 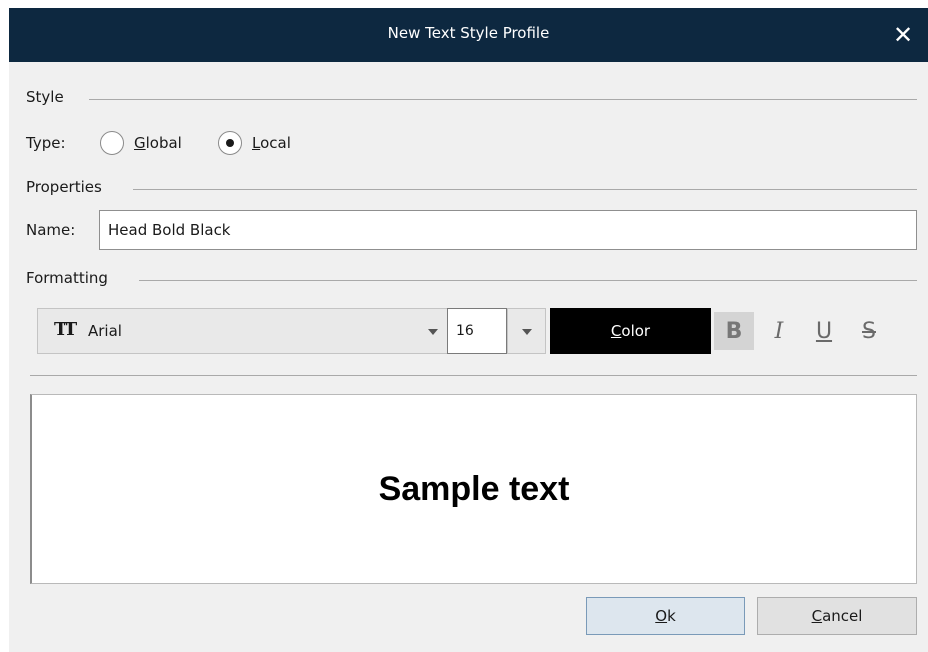 What do you see at coordinates (903, 35) in the screenshot?
I see `close-icon: ✕` at bounding box center [903, 35].